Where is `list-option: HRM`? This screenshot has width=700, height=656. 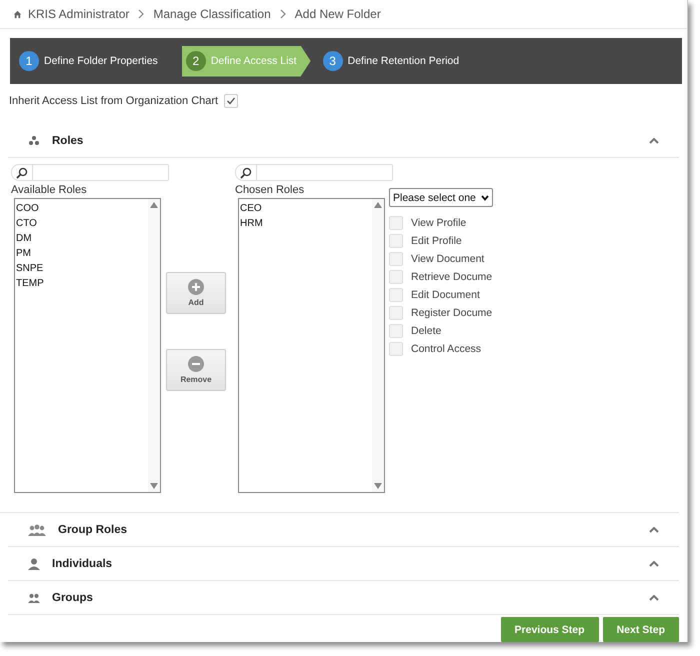 list-option: HRM is located at coordinates (306, 223).